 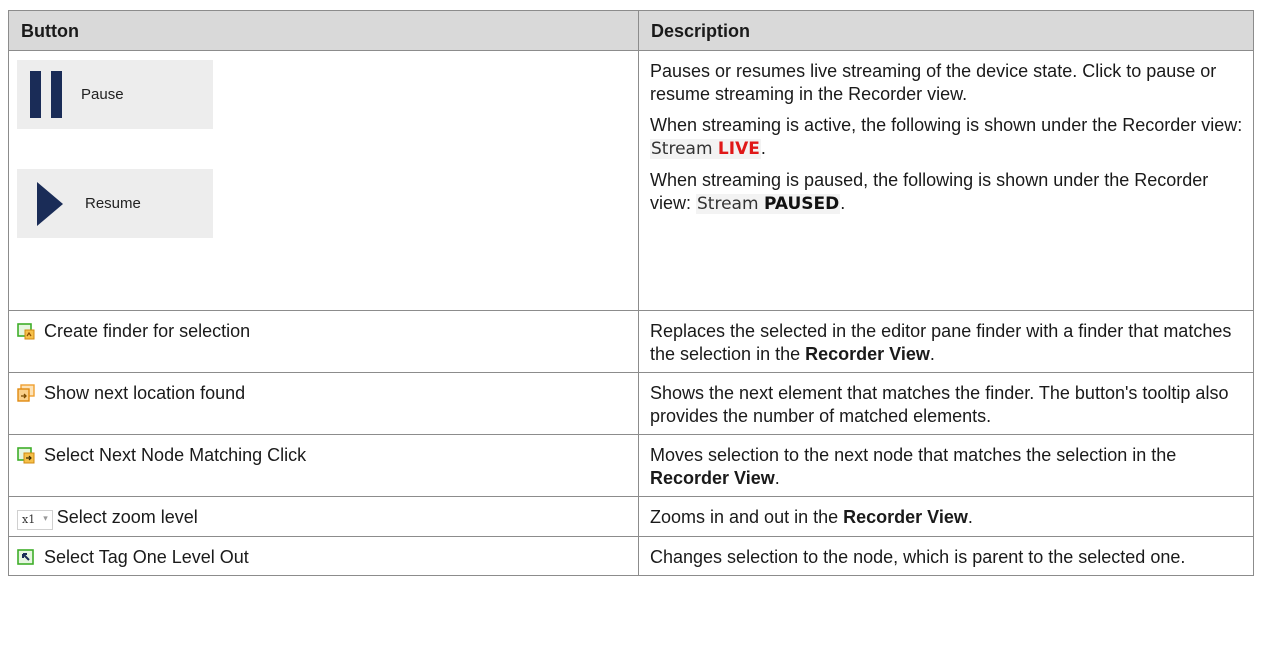 What do you see at coordinates (50, 203) in the screenshot?
I see `play-icon` at bounding box center [50, 203].